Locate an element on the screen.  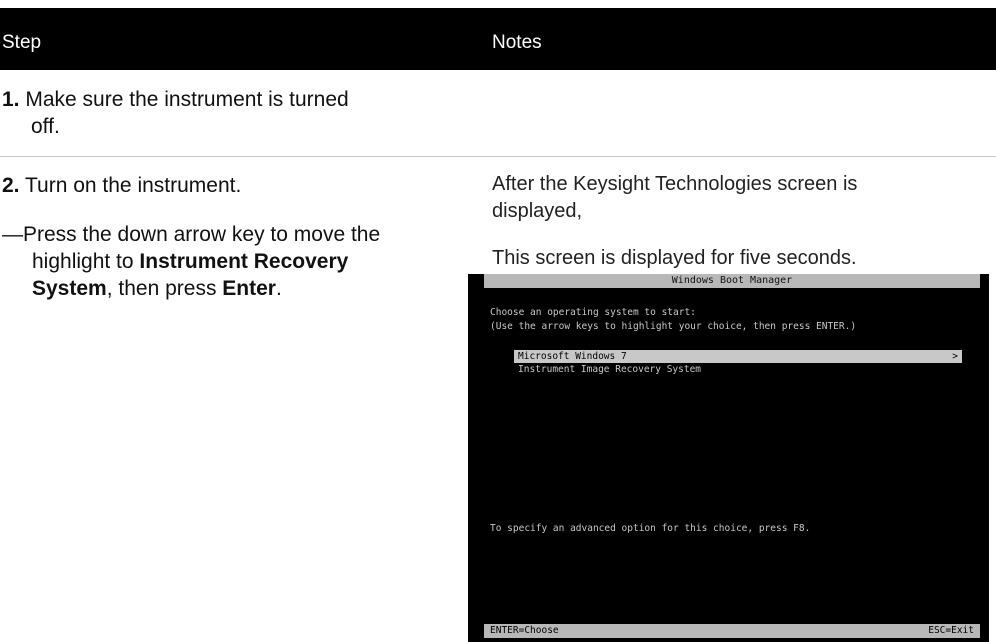
step-1: 1. Make sure the instrument is turned is located at coordinates (175, 99).